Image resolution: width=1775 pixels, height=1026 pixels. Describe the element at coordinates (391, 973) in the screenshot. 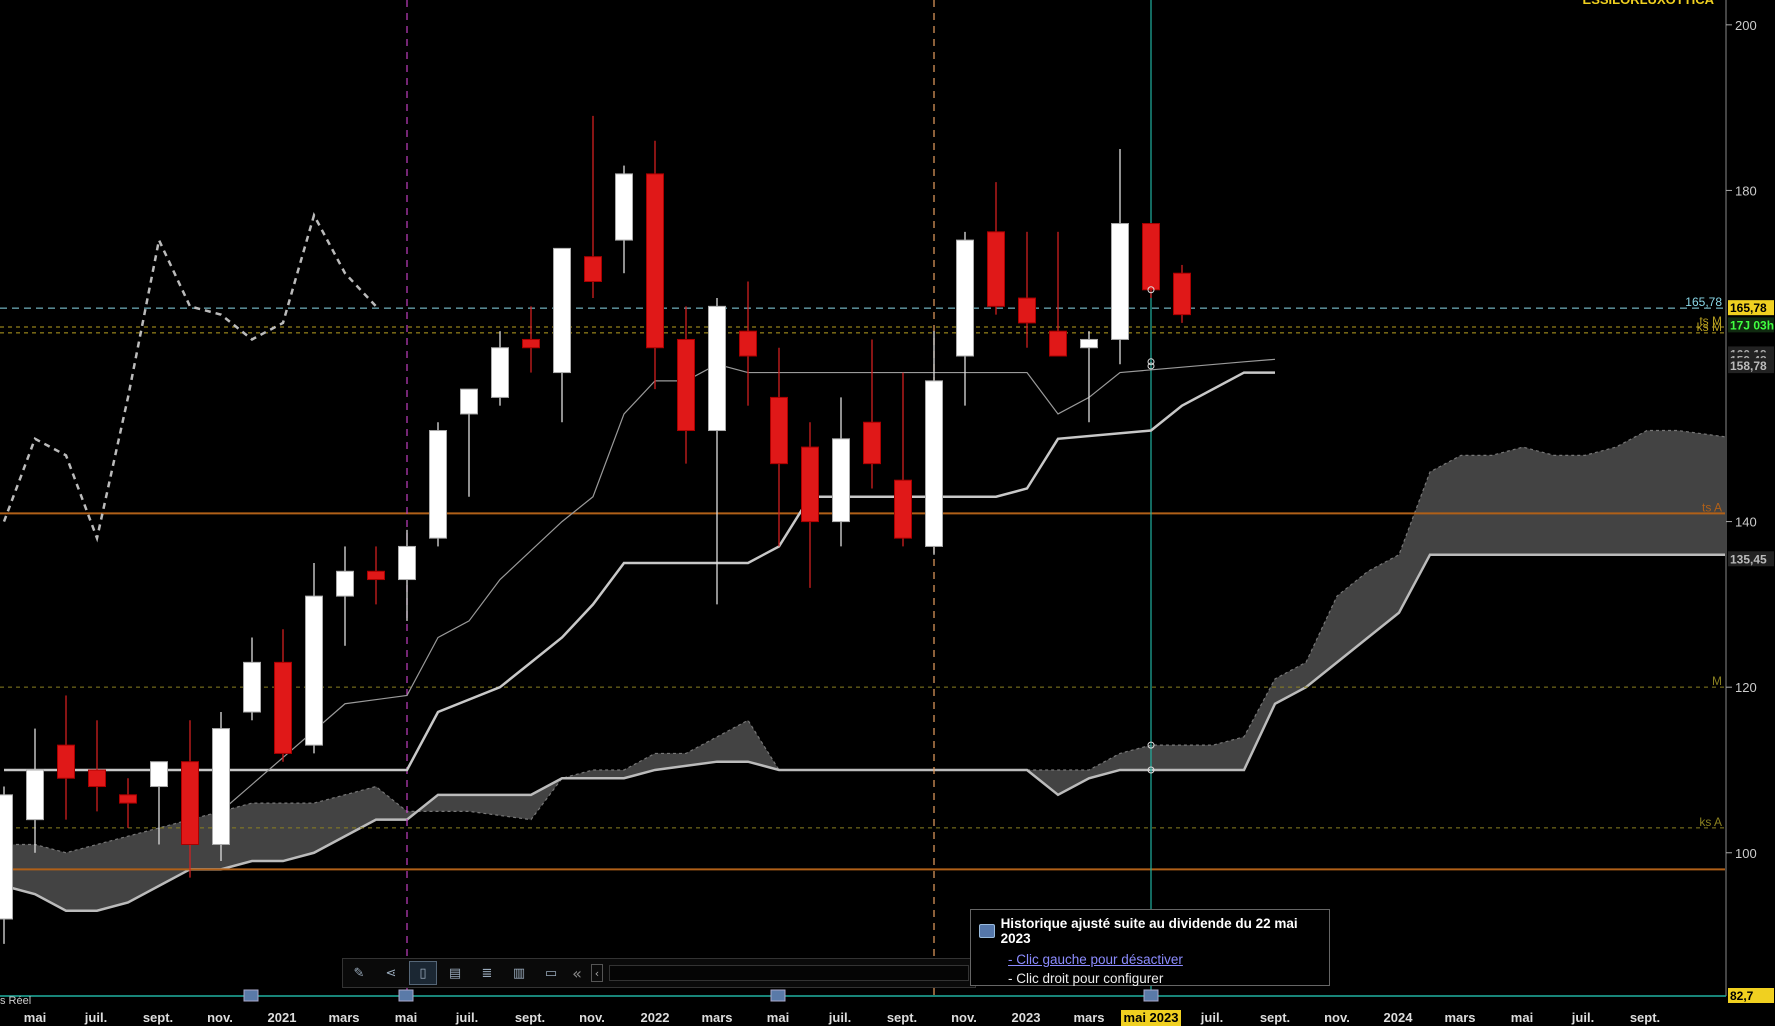

I see `share-icon: ⋖` at that location.